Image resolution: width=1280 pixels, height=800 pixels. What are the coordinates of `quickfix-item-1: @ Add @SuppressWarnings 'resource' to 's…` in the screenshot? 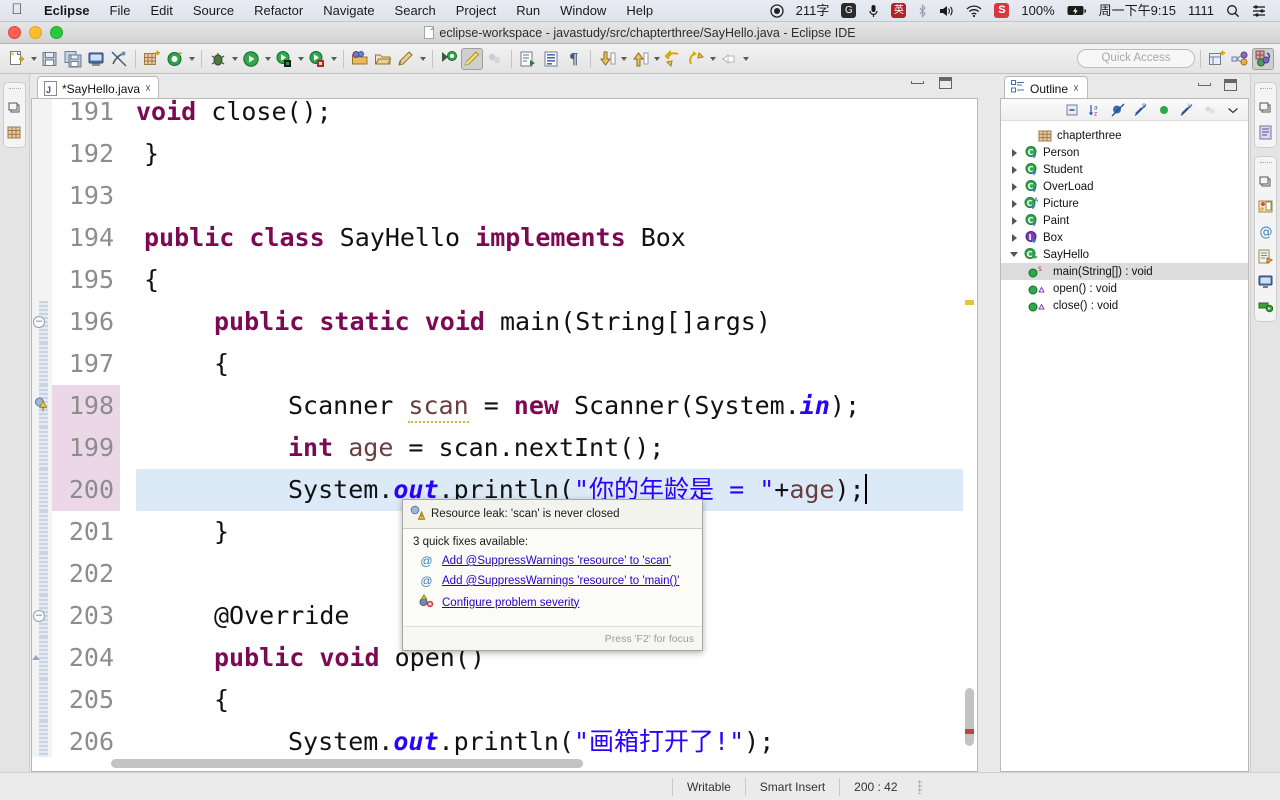 It's located at (552, 561).